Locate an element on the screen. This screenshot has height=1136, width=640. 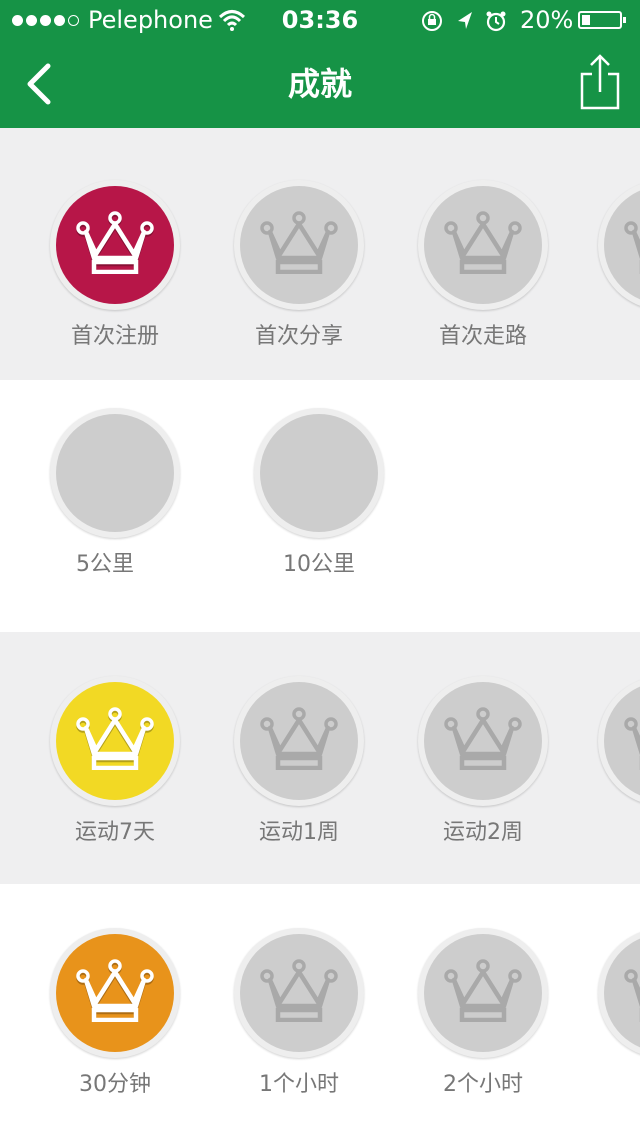
badge-label: 30分钟 is located at coordinates (115, 1084).